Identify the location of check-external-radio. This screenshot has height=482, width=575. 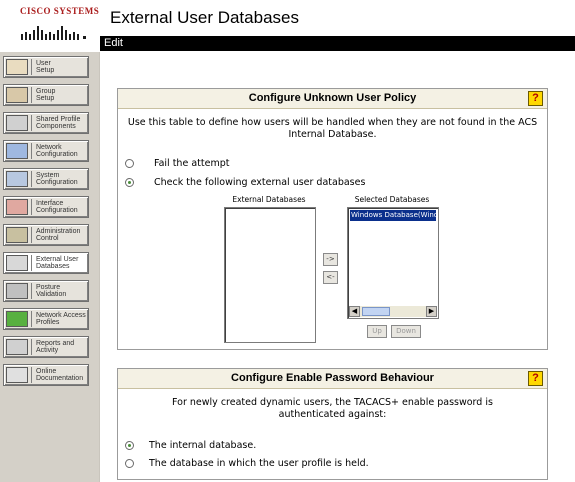
(129, 182).